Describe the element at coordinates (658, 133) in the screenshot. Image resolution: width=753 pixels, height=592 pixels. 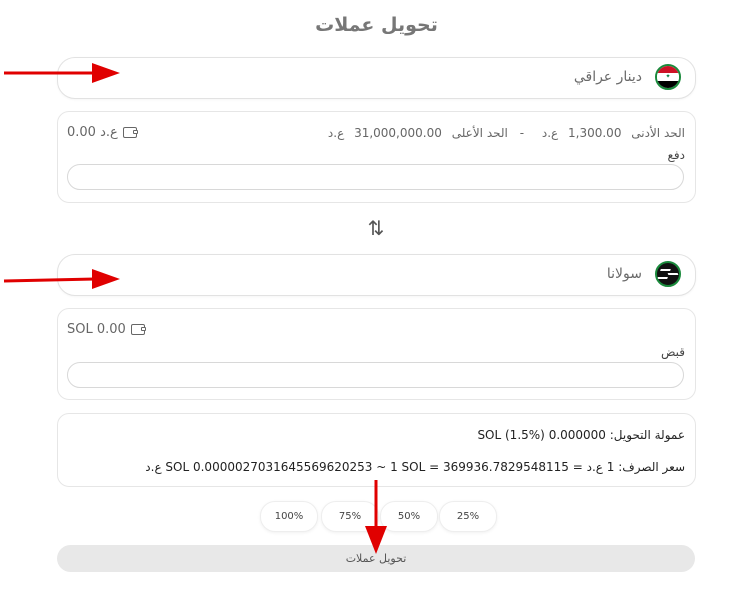
I see `limit-min-label: الحد الأدنى` at that location.